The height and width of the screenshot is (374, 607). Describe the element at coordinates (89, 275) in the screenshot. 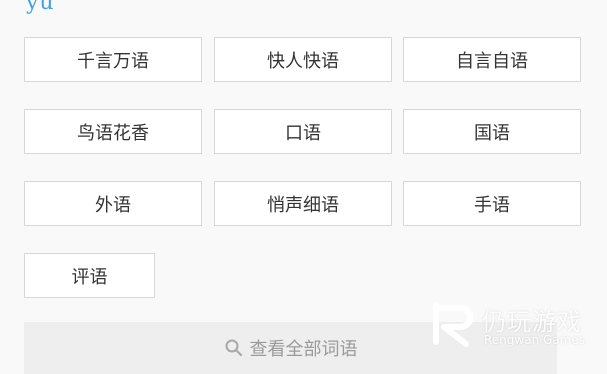

I see `word-button-10: 评语` at that location.